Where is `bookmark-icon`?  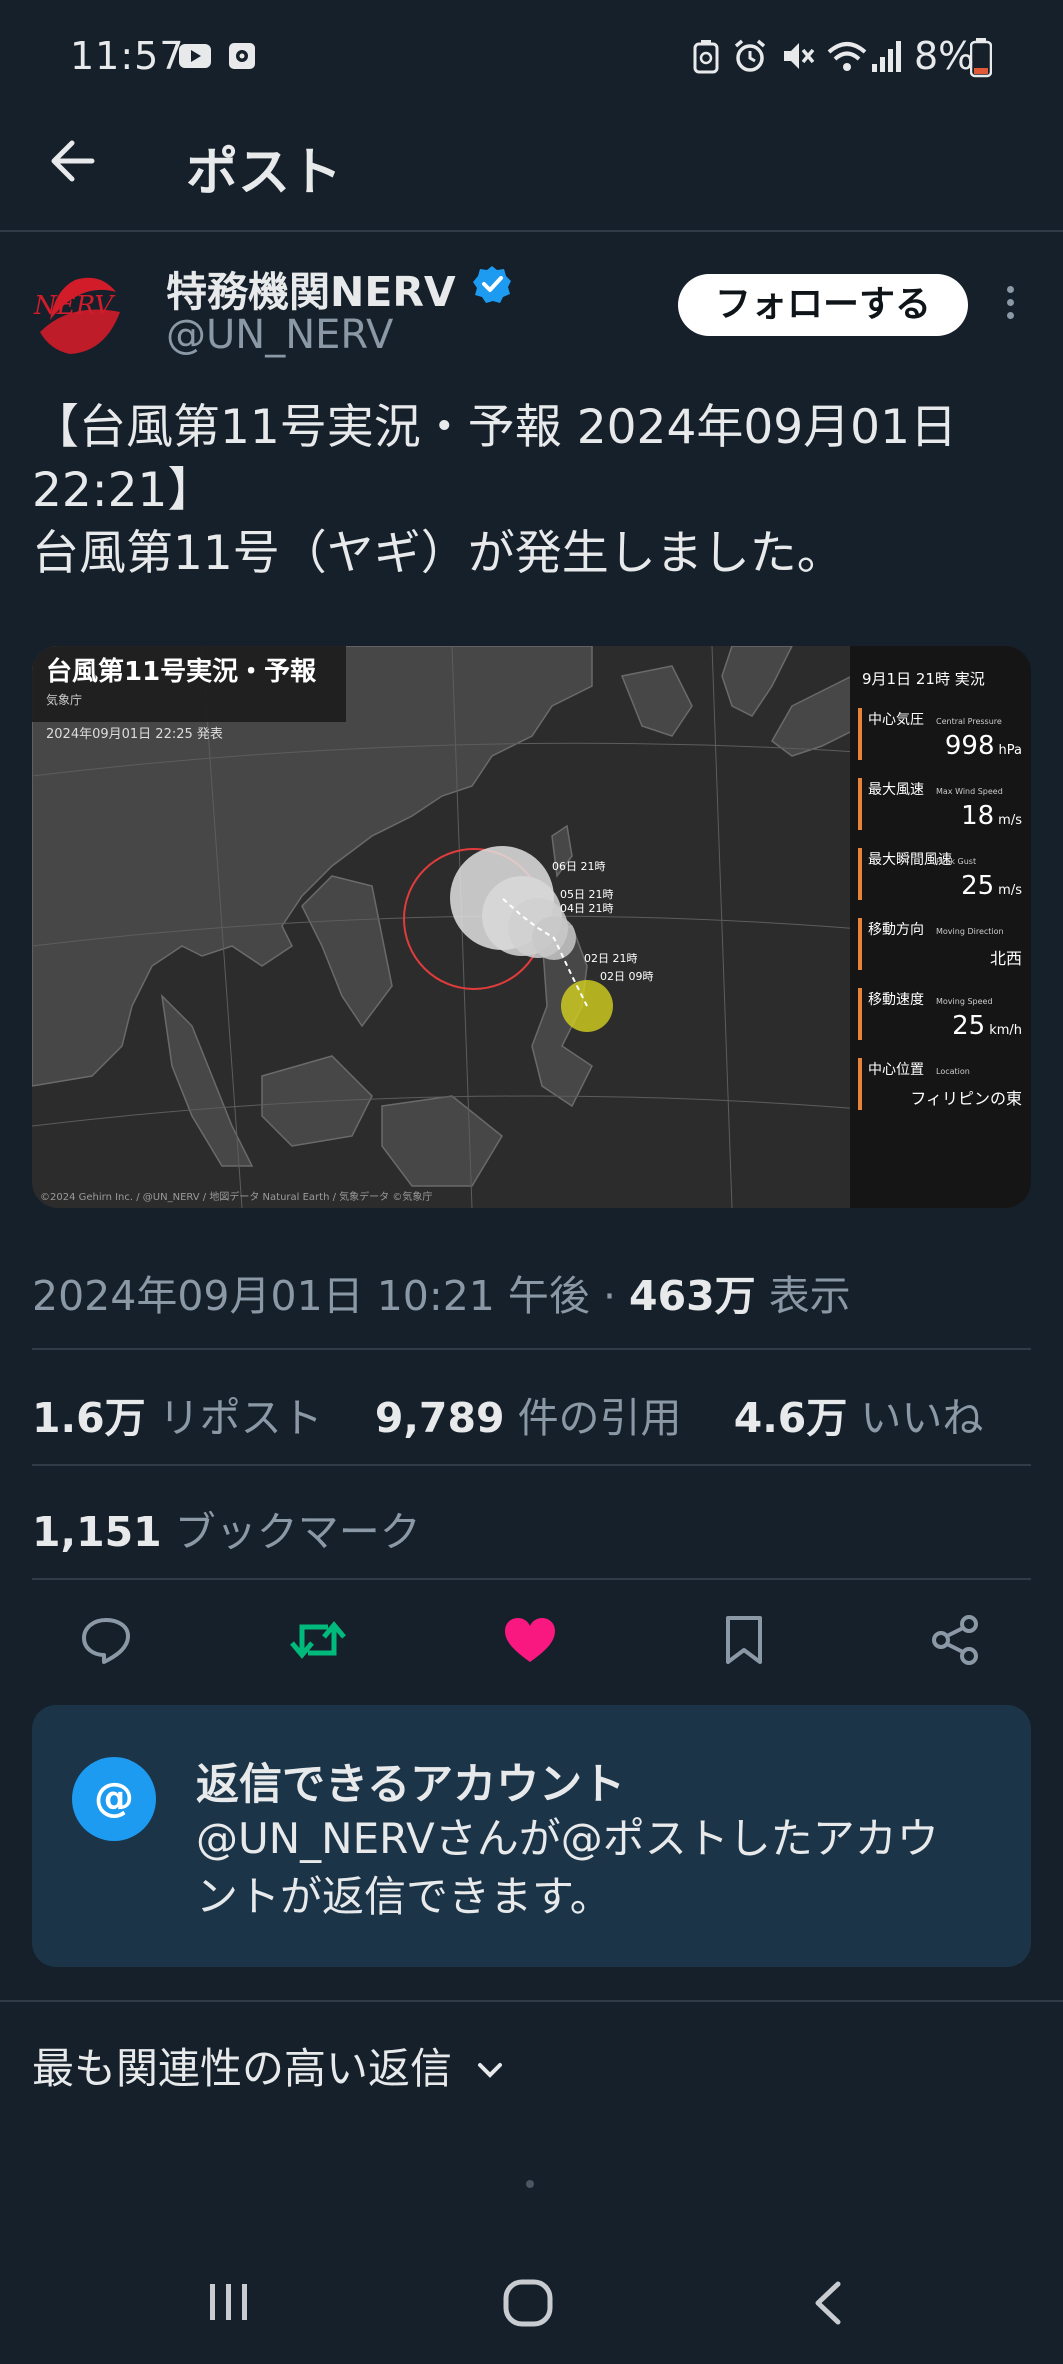 bookmark-icon is located at coordinates (744, 1640).